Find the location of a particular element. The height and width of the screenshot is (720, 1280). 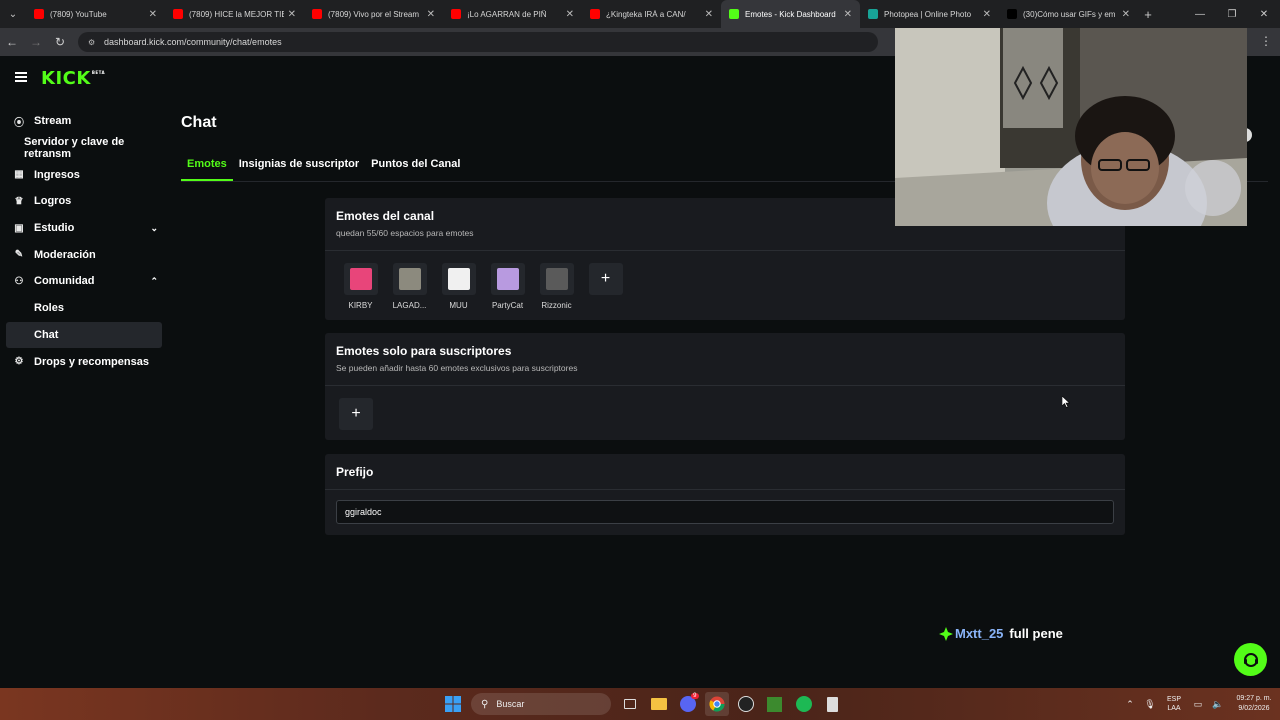

chevron-down-icon: ⌄ is located at coordinates (154, 228).